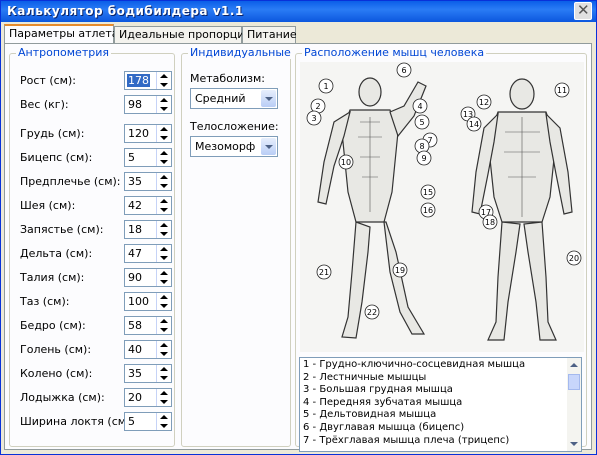 This screenshot has height=455, width=597. What do you see at coordinates (346, 162) in the screenshot?
I see `muscle-marker-number: 10` at bounding box center [346, 162].